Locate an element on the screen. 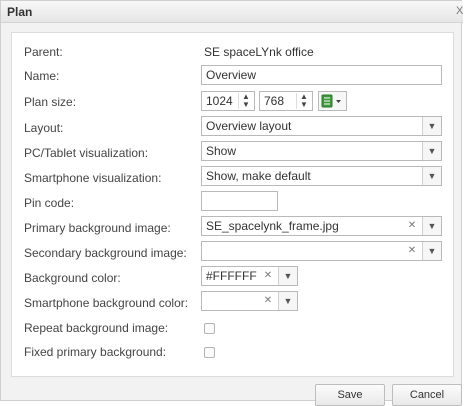  plan-height-input: 768 ▲ ▼ is located at coordinates (286, 101).